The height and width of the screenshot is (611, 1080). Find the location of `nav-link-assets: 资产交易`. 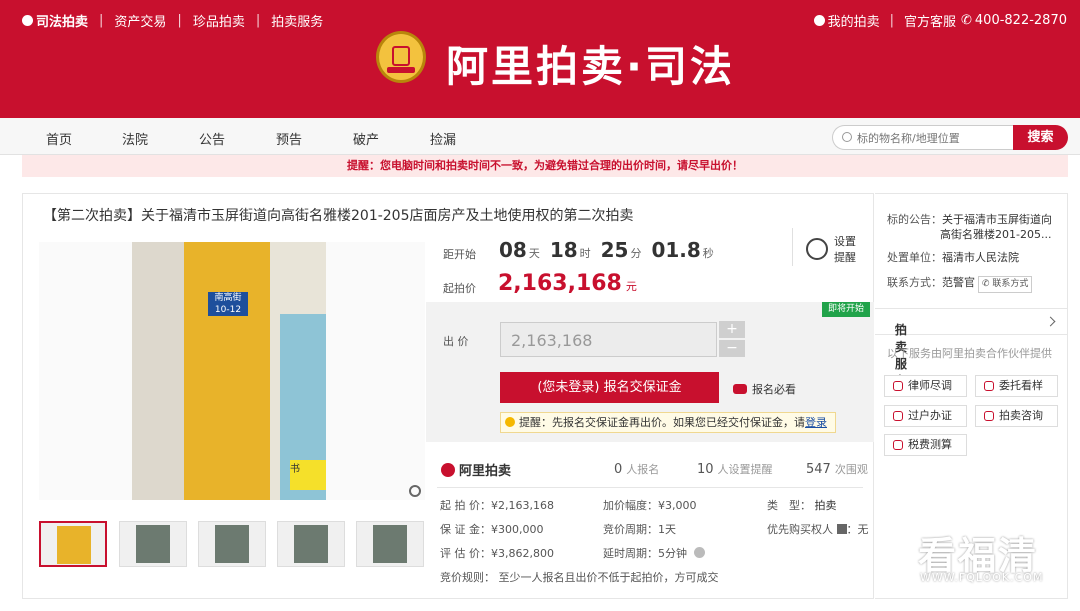

nav-link-assets: 资产交易 is located at coordinates (140, 20).